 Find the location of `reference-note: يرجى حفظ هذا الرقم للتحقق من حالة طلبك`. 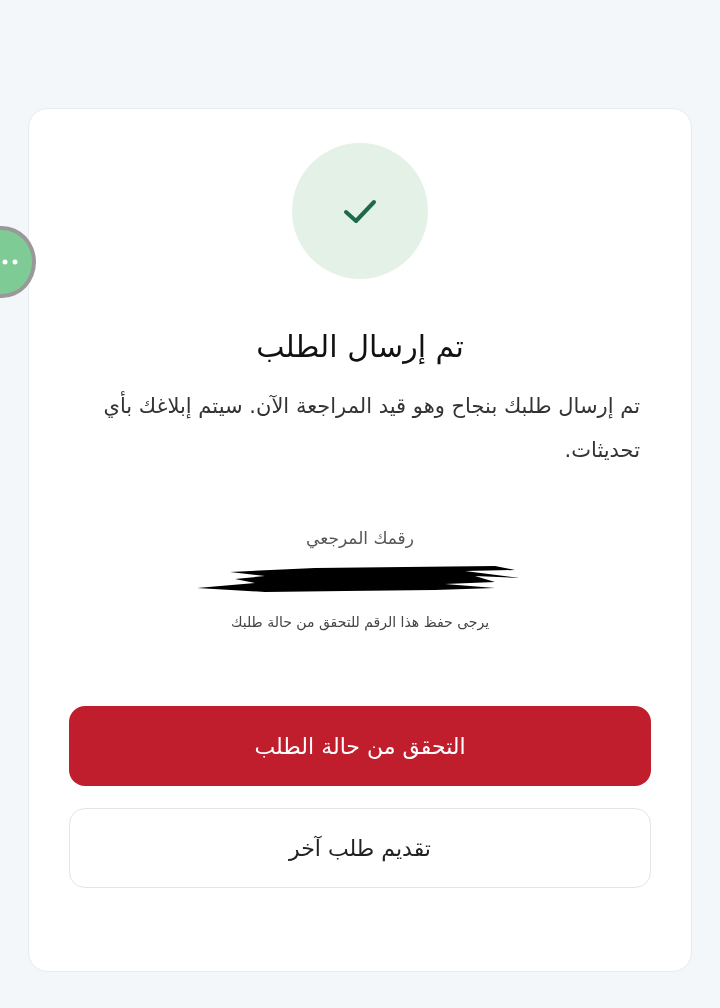

reference-note: يرجى حفظ هذا الرقم للتحقق من حالة طلبك is located at coordinates (360, 622).